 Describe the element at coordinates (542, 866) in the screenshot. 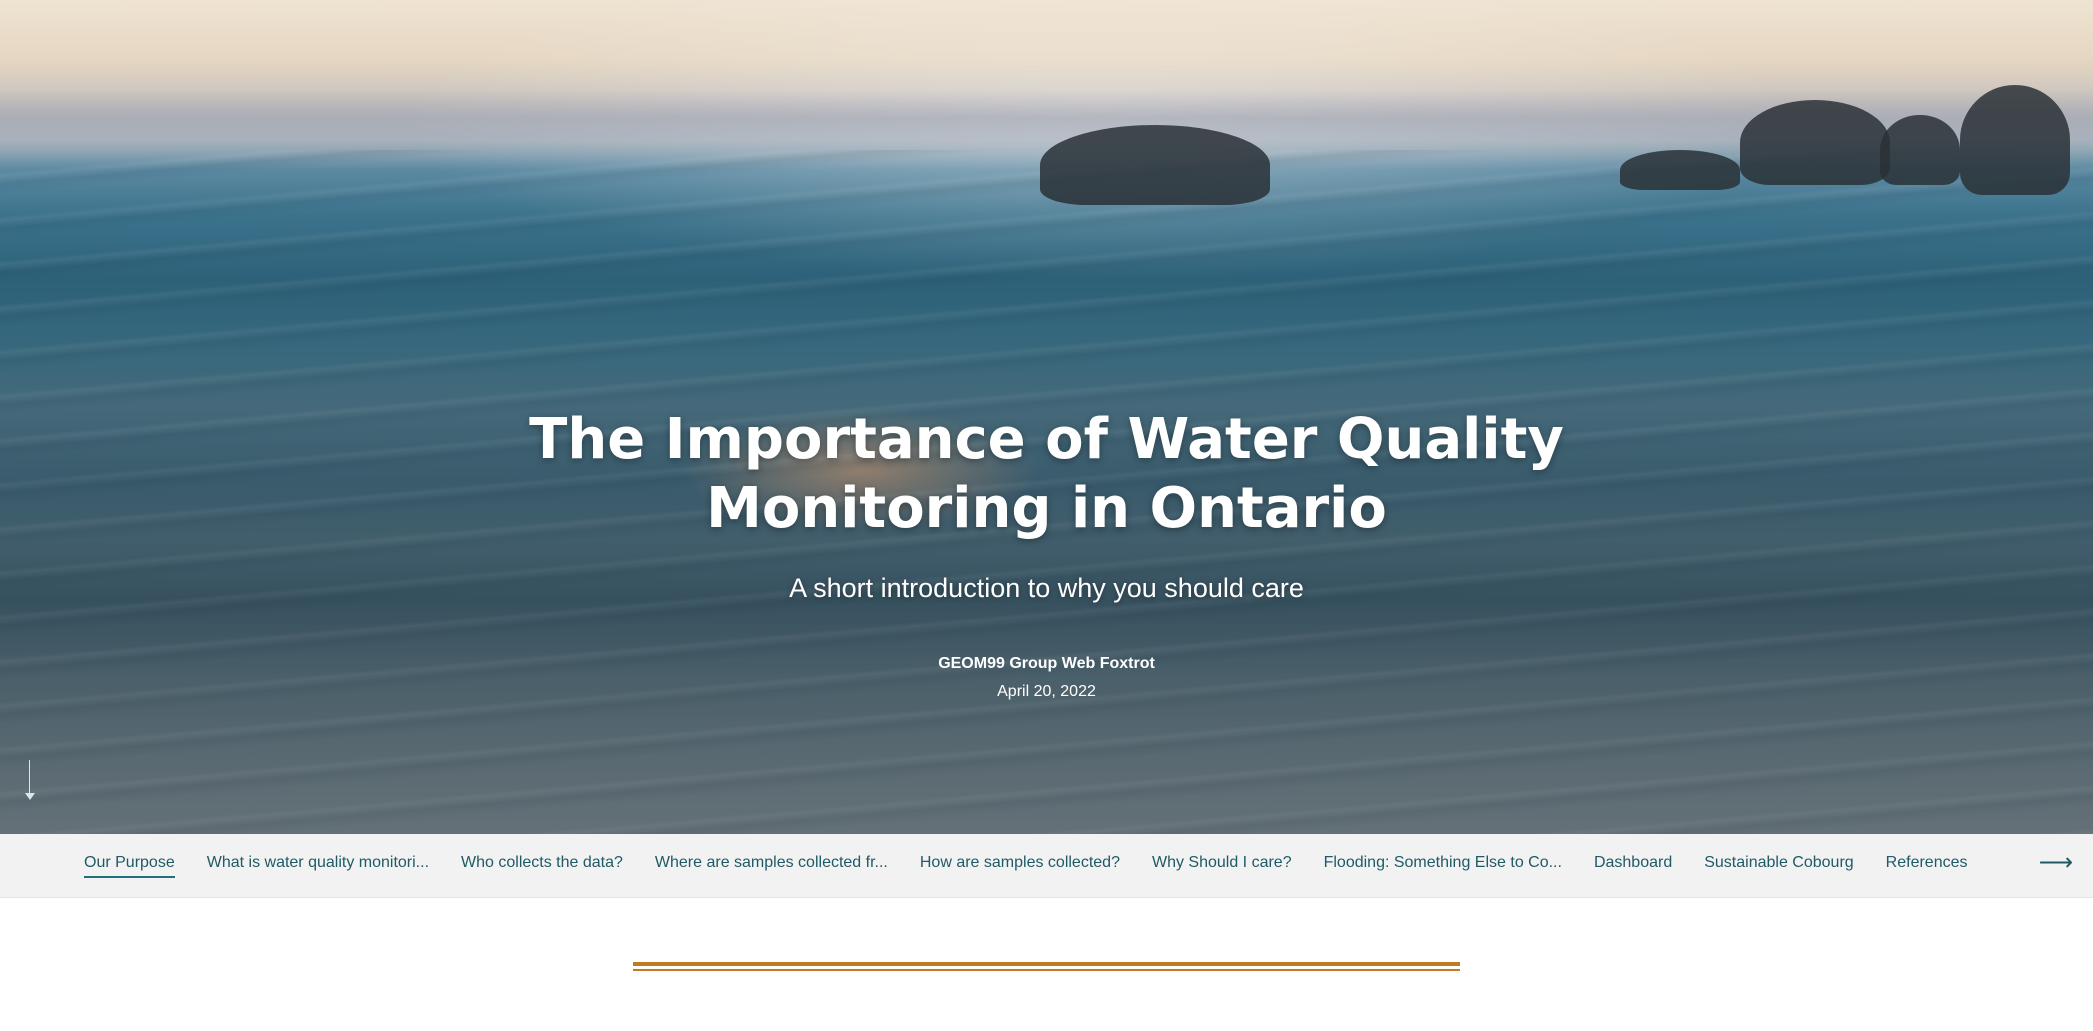

I see `nav-item-who-collects-the-data: Who collects the data?` at that location.